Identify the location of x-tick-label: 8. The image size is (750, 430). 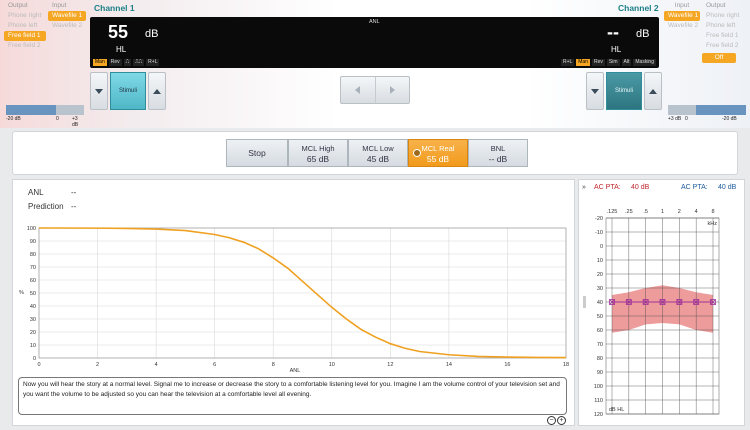
(273, 365).